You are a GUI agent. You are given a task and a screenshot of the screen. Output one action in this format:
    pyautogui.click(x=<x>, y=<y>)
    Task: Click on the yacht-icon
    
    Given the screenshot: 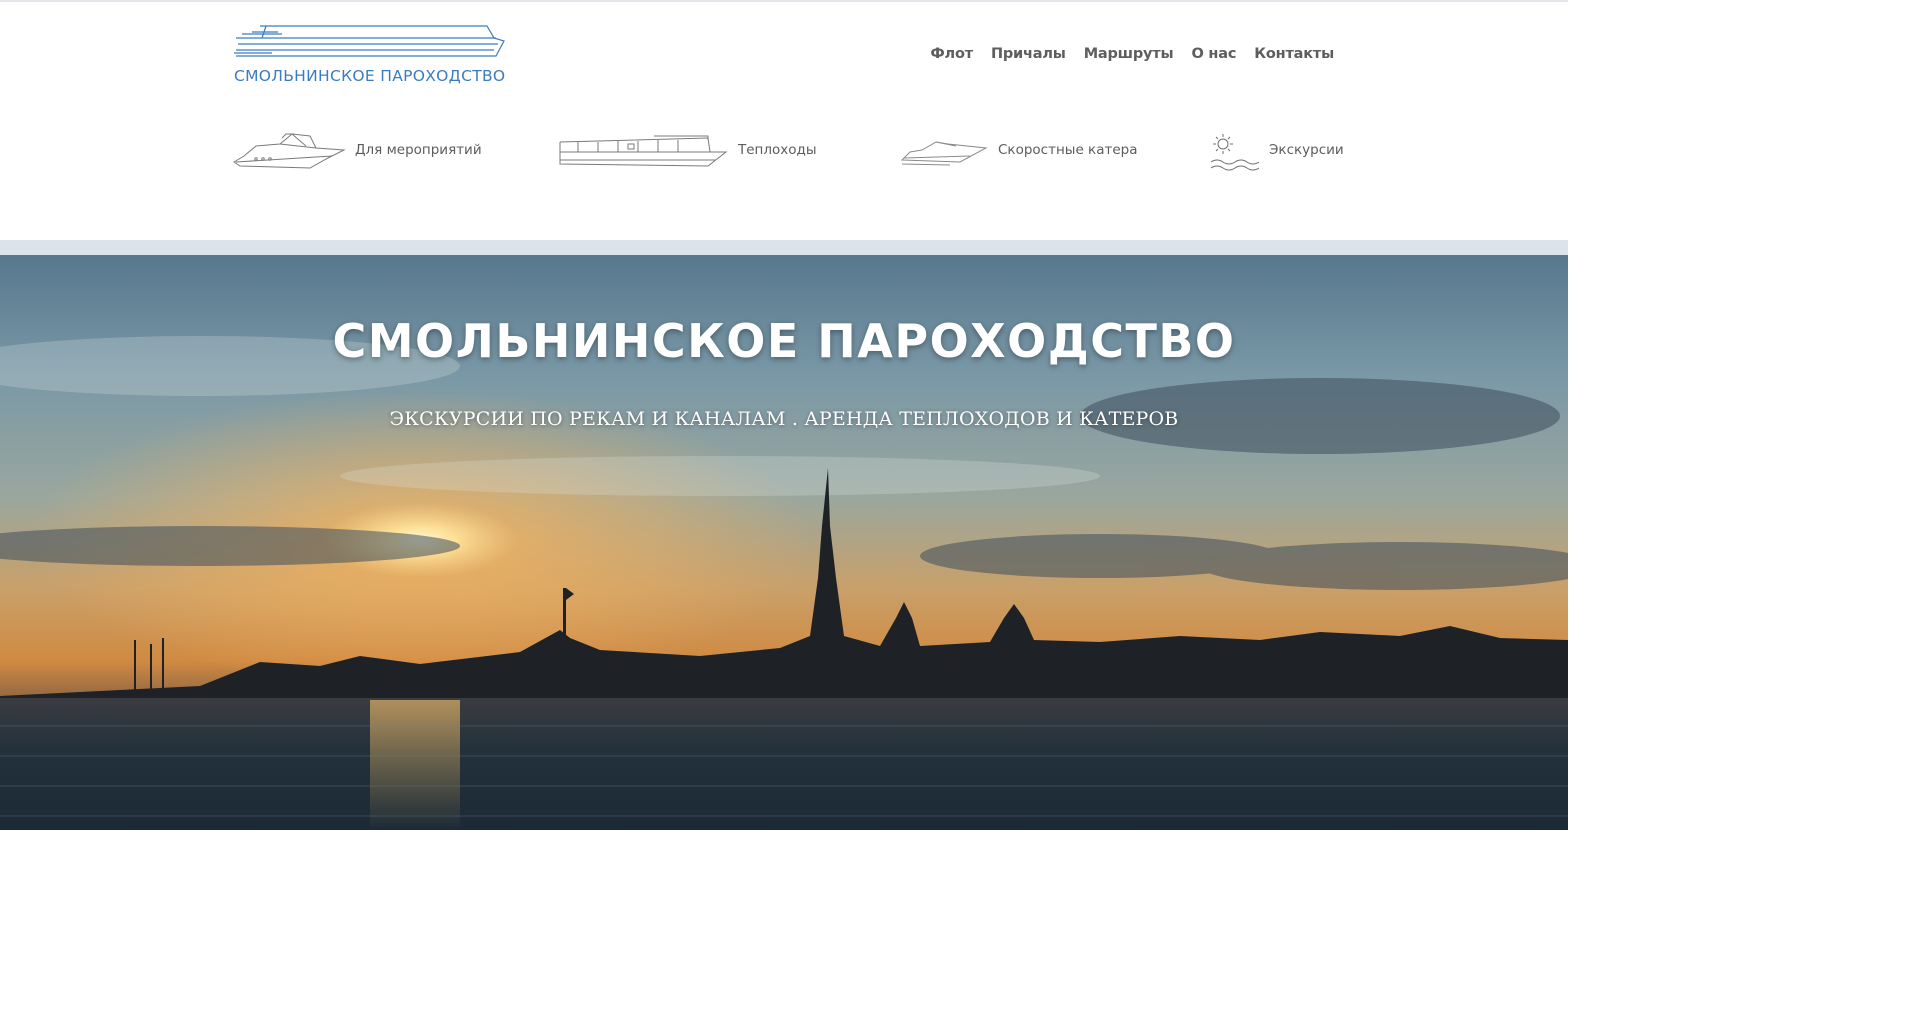 What is the action you would take?
    pyautogui.click(x=289, y=151)
    